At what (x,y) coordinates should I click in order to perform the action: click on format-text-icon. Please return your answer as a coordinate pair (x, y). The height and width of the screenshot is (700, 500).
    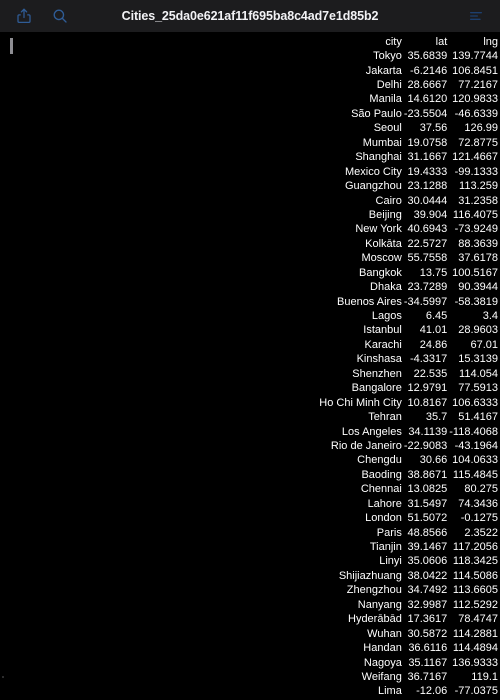
    Looking at the image, I should click on (476, 16).